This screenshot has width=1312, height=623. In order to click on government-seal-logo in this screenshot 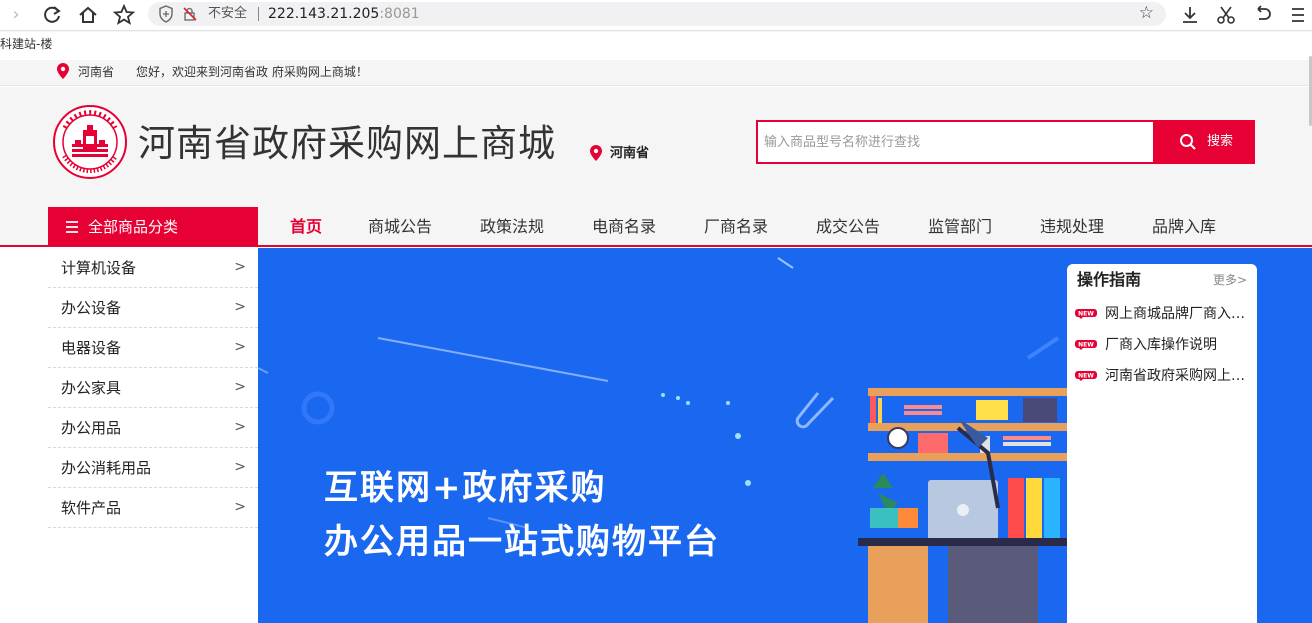, I will do `click(90, 142)`.